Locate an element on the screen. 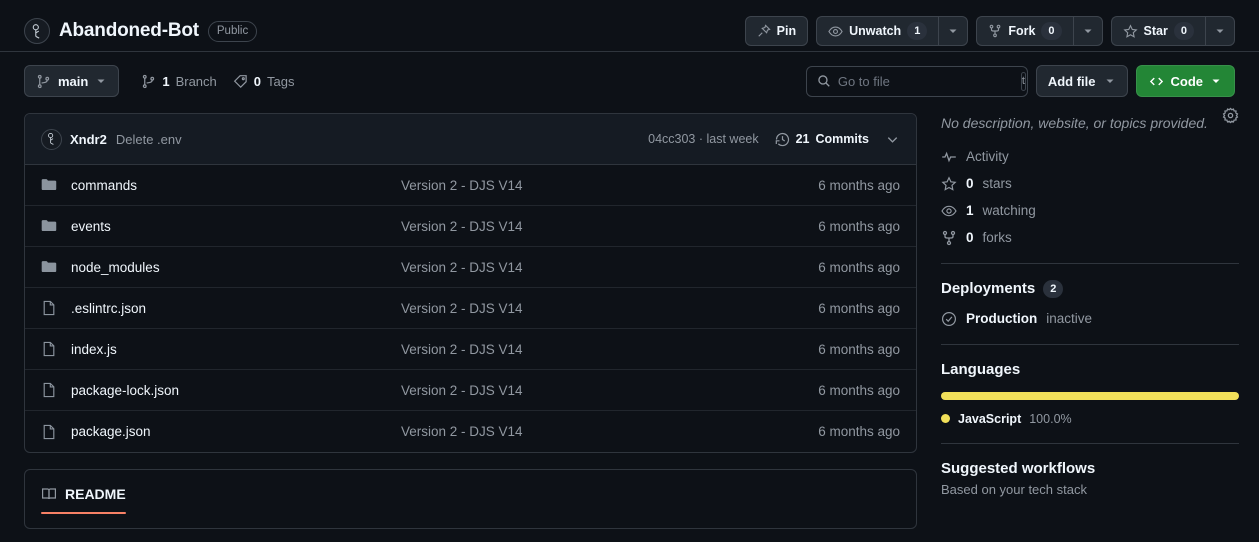  file-name-link: package-lock.json is located at coordinates (236, 390).